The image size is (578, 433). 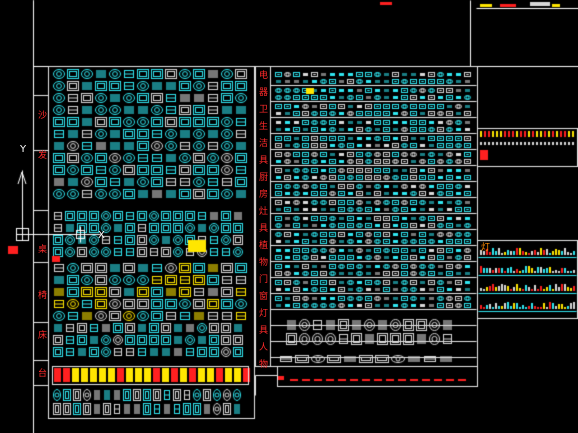 I want to click on left-section-label-3: 桌, so click(x=43, y=250).